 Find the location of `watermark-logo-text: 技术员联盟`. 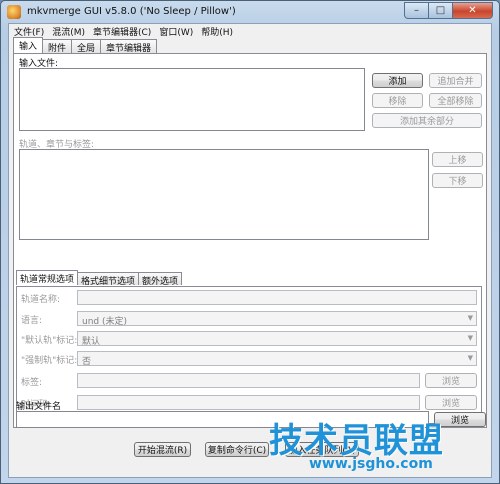

watermark-logo-text: 技术员联盟 is located at coordinates (356, 441).